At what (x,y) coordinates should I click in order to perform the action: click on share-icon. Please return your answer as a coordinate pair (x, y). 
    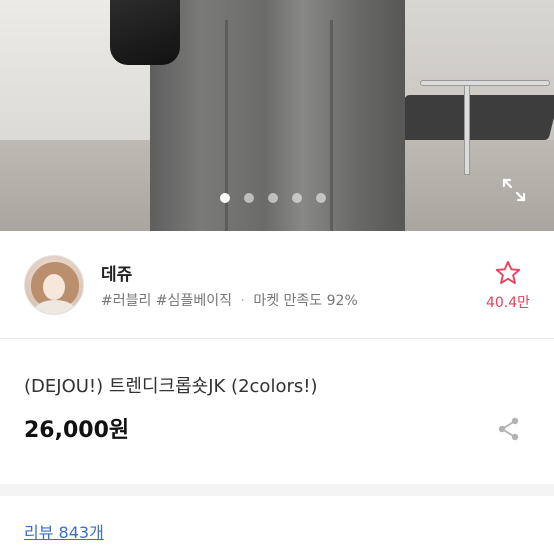
    Looking at the image, I should click on (509, 429).